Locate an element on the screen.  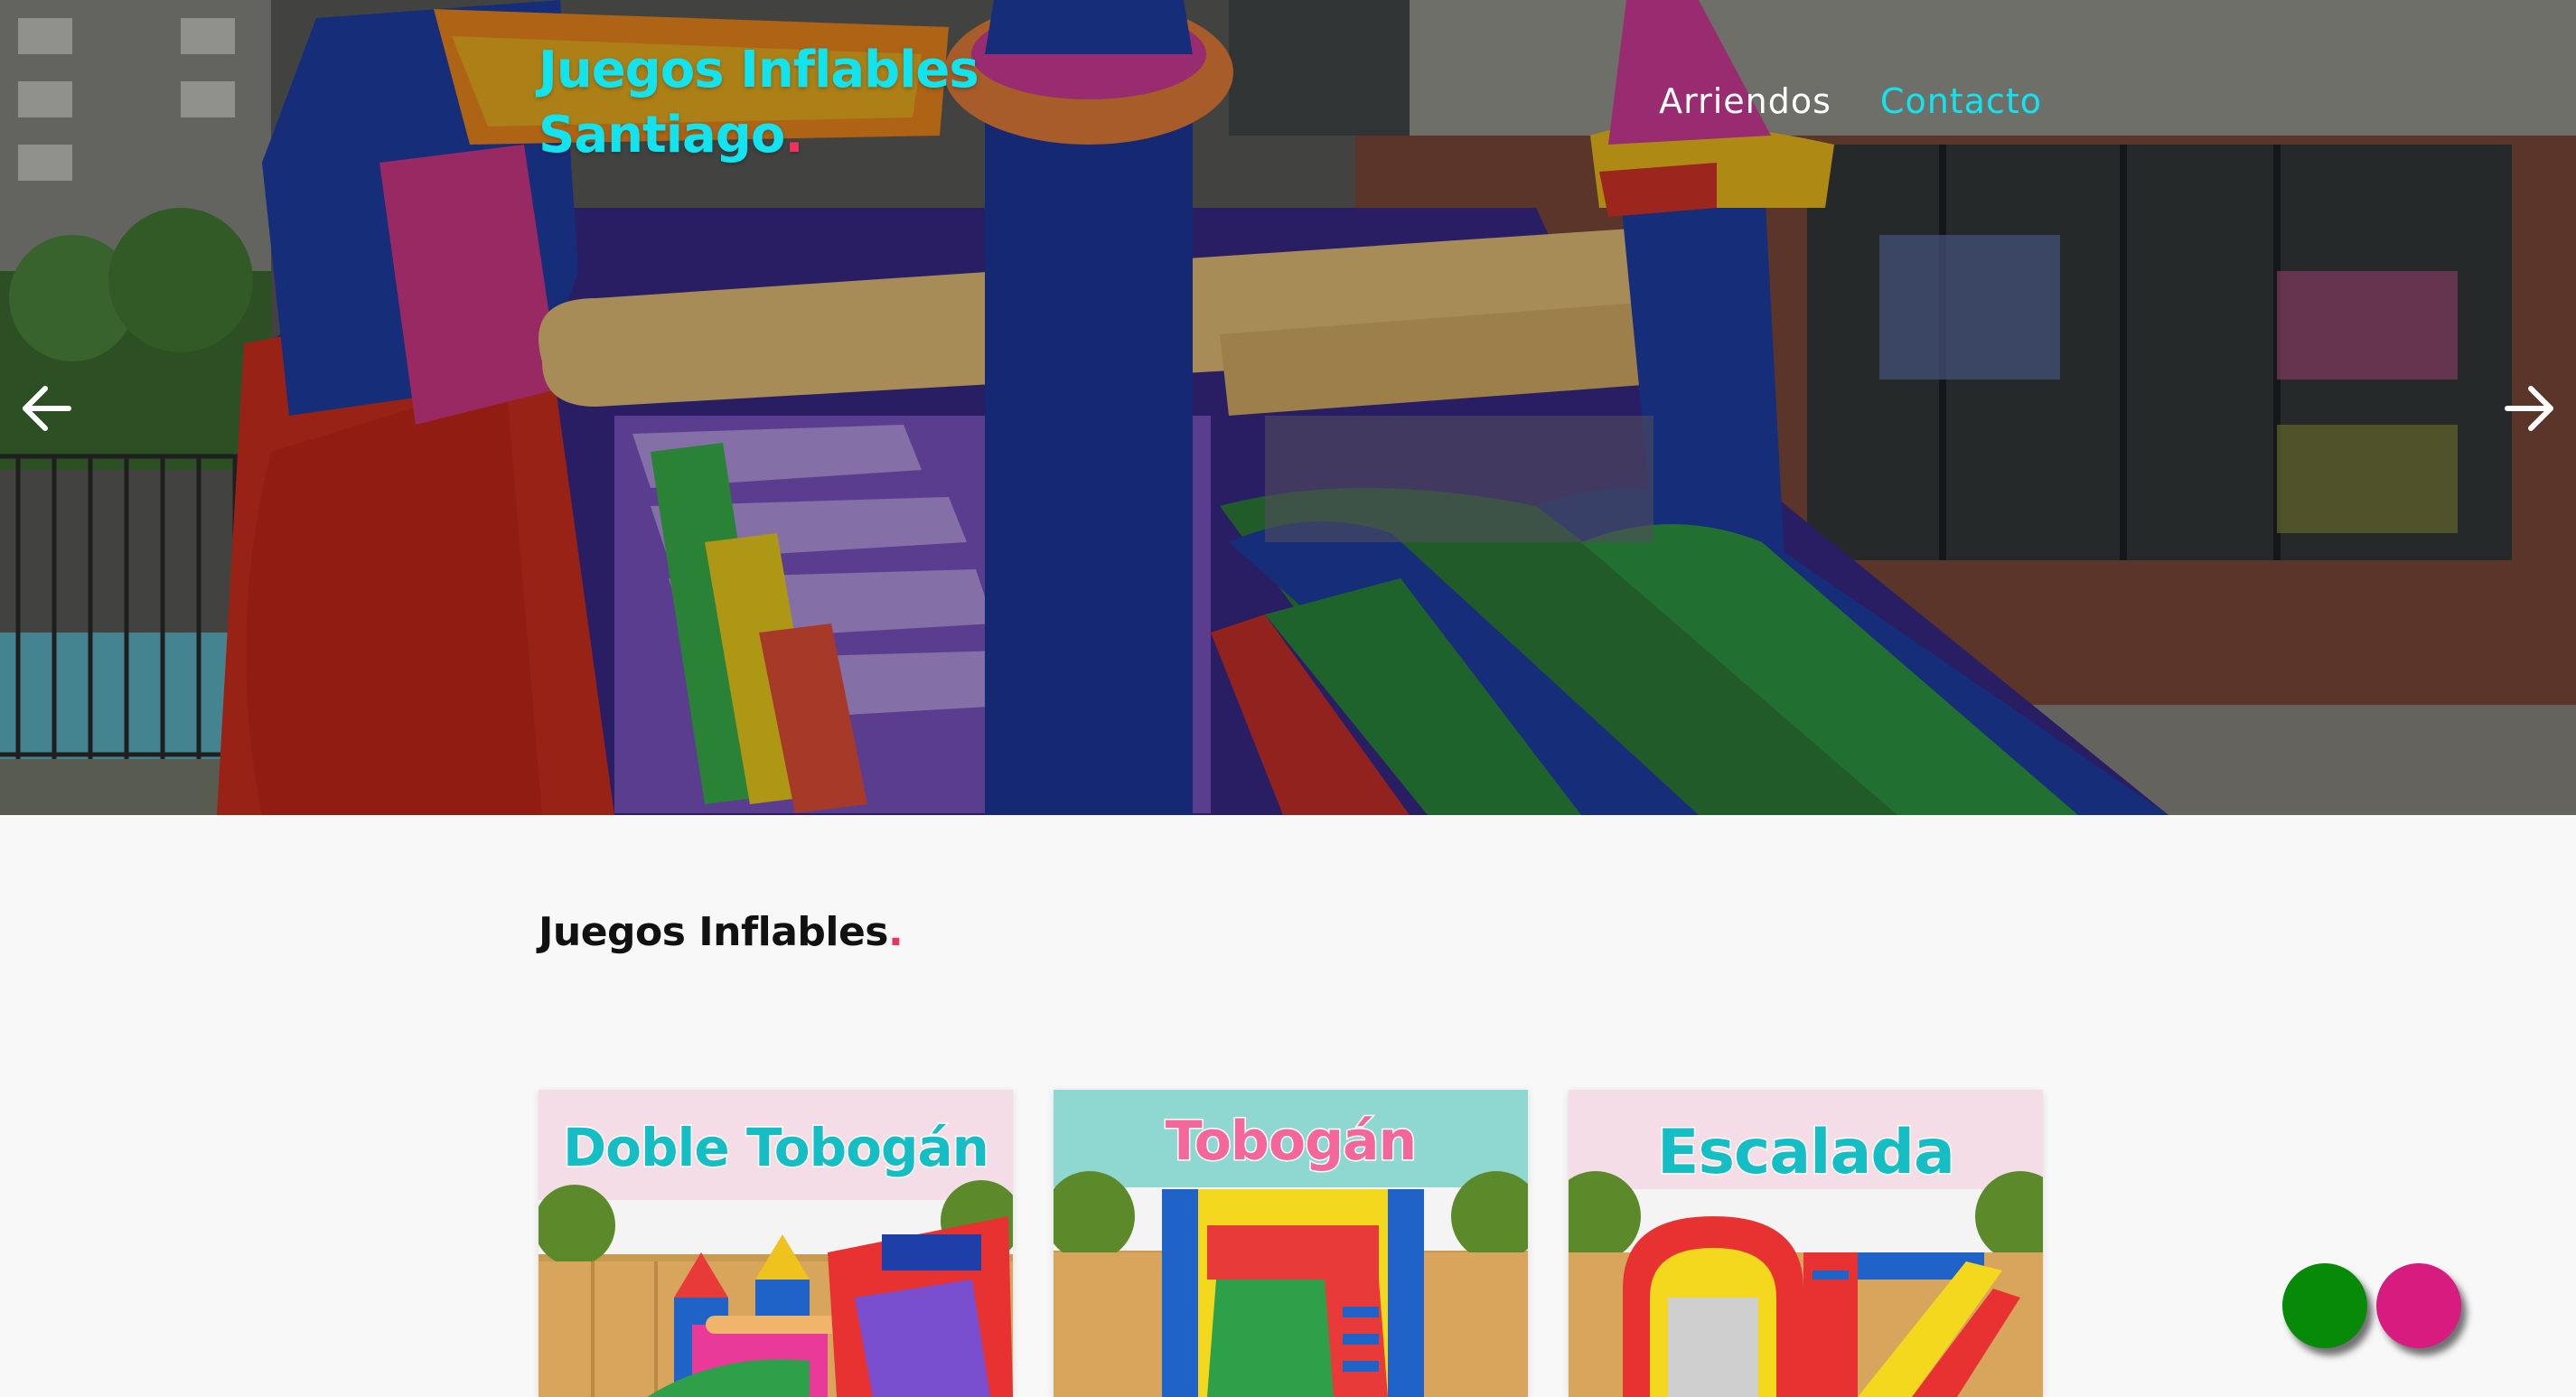
brand-title-line2: Santiago is located at coordinates (662, 135).